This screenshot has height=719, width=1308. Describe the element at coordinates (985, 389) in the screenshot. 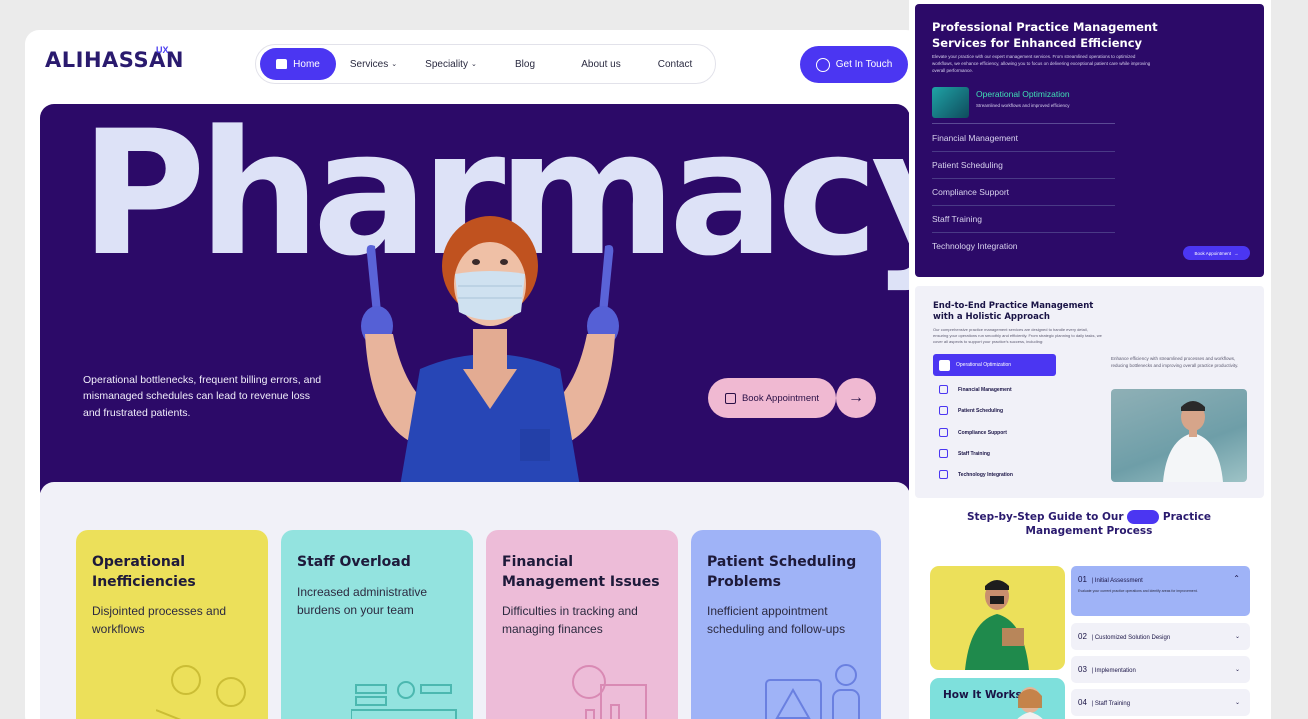

I see `holistic-tab-label: Financial Management` at that location.